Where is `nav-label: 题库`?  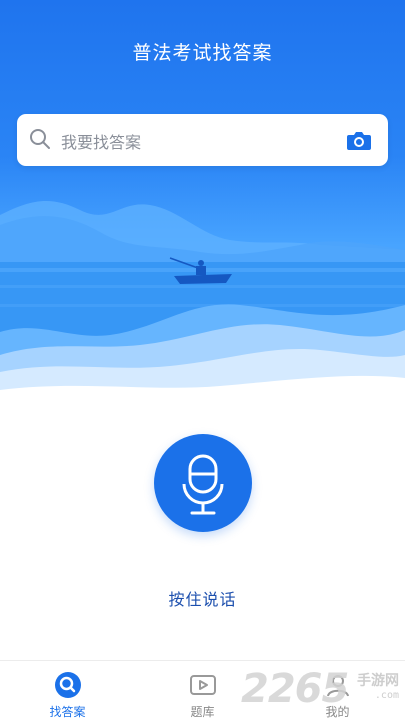 nav-label: 题库 is located at coordinates (202, 712).